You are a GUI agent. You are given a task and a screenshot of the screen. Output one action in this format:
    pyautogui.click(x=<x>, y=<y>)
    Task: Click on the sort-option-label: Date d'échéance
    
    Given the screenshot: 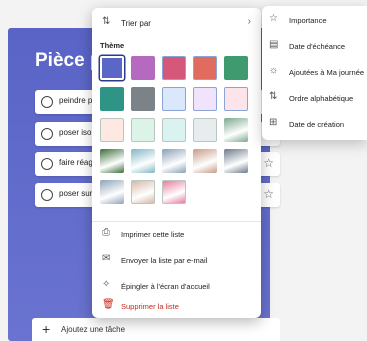 What is the action you would take?
    pyautogui.click(x=317, y=46)
    